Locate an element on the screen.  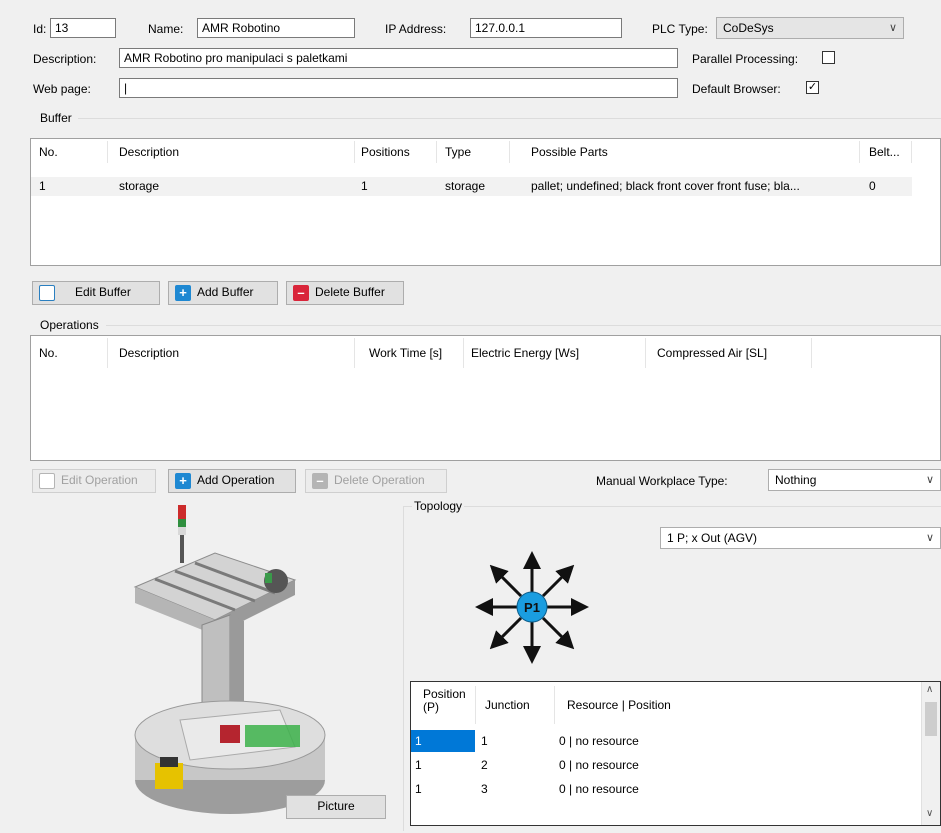
edit-icon is located at coordinates (47, 293).